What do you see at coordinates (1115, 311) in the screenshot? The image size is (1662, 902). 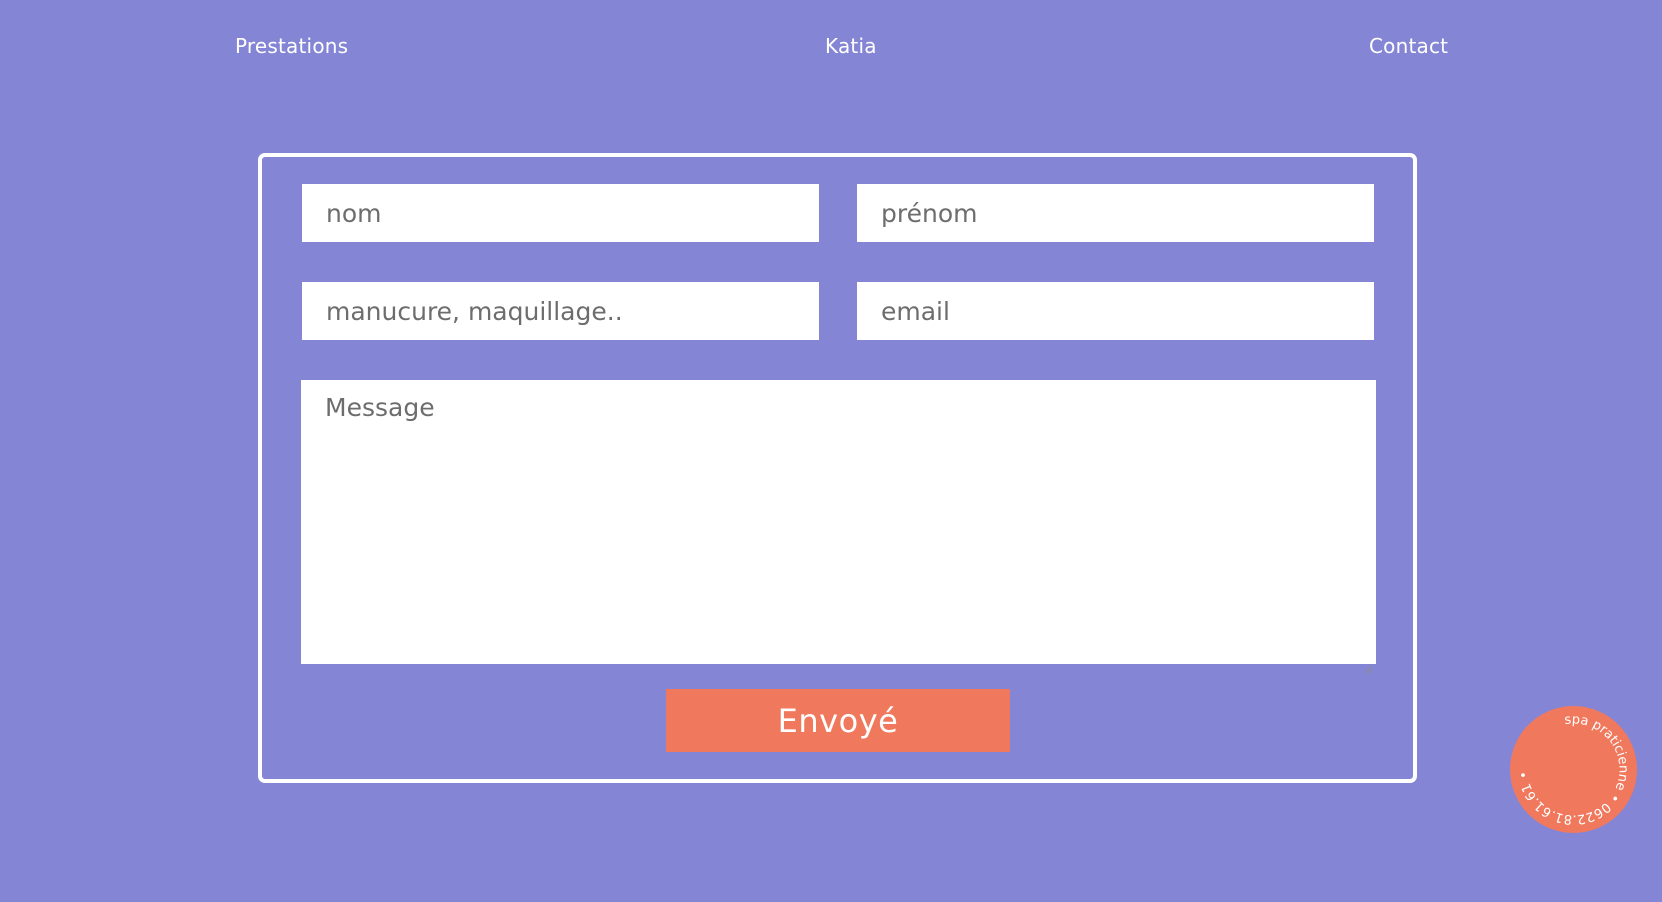 I see `email-input: email` at bounding box center [1115, 311].